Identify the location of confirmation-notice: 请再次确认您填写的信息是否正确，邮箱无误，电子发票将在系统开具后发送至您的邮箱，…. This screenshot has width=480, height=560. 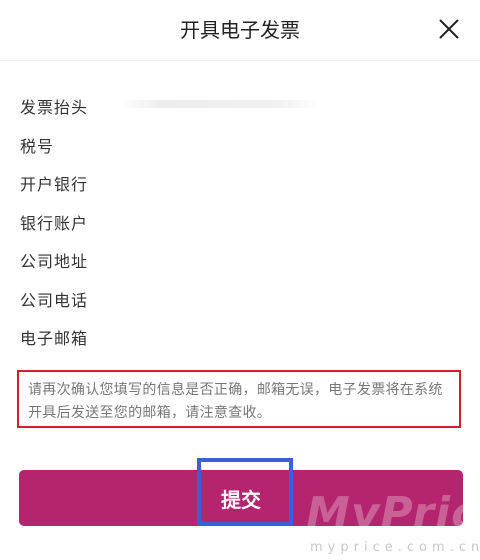
(239, 399).